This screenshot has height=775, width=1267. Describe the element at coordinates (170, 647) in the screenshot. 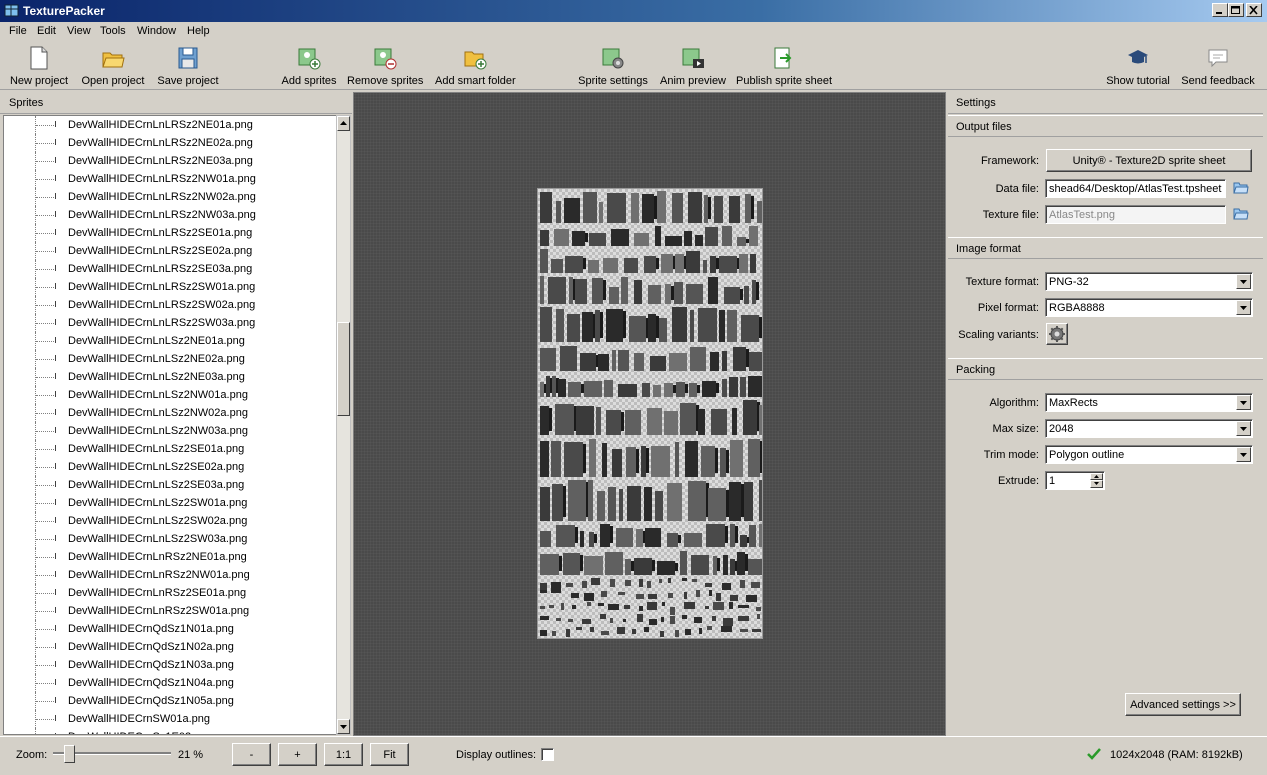

I see `sprite-list-item: DevWallHIDECrnQdSz1N02a.png` at that location.